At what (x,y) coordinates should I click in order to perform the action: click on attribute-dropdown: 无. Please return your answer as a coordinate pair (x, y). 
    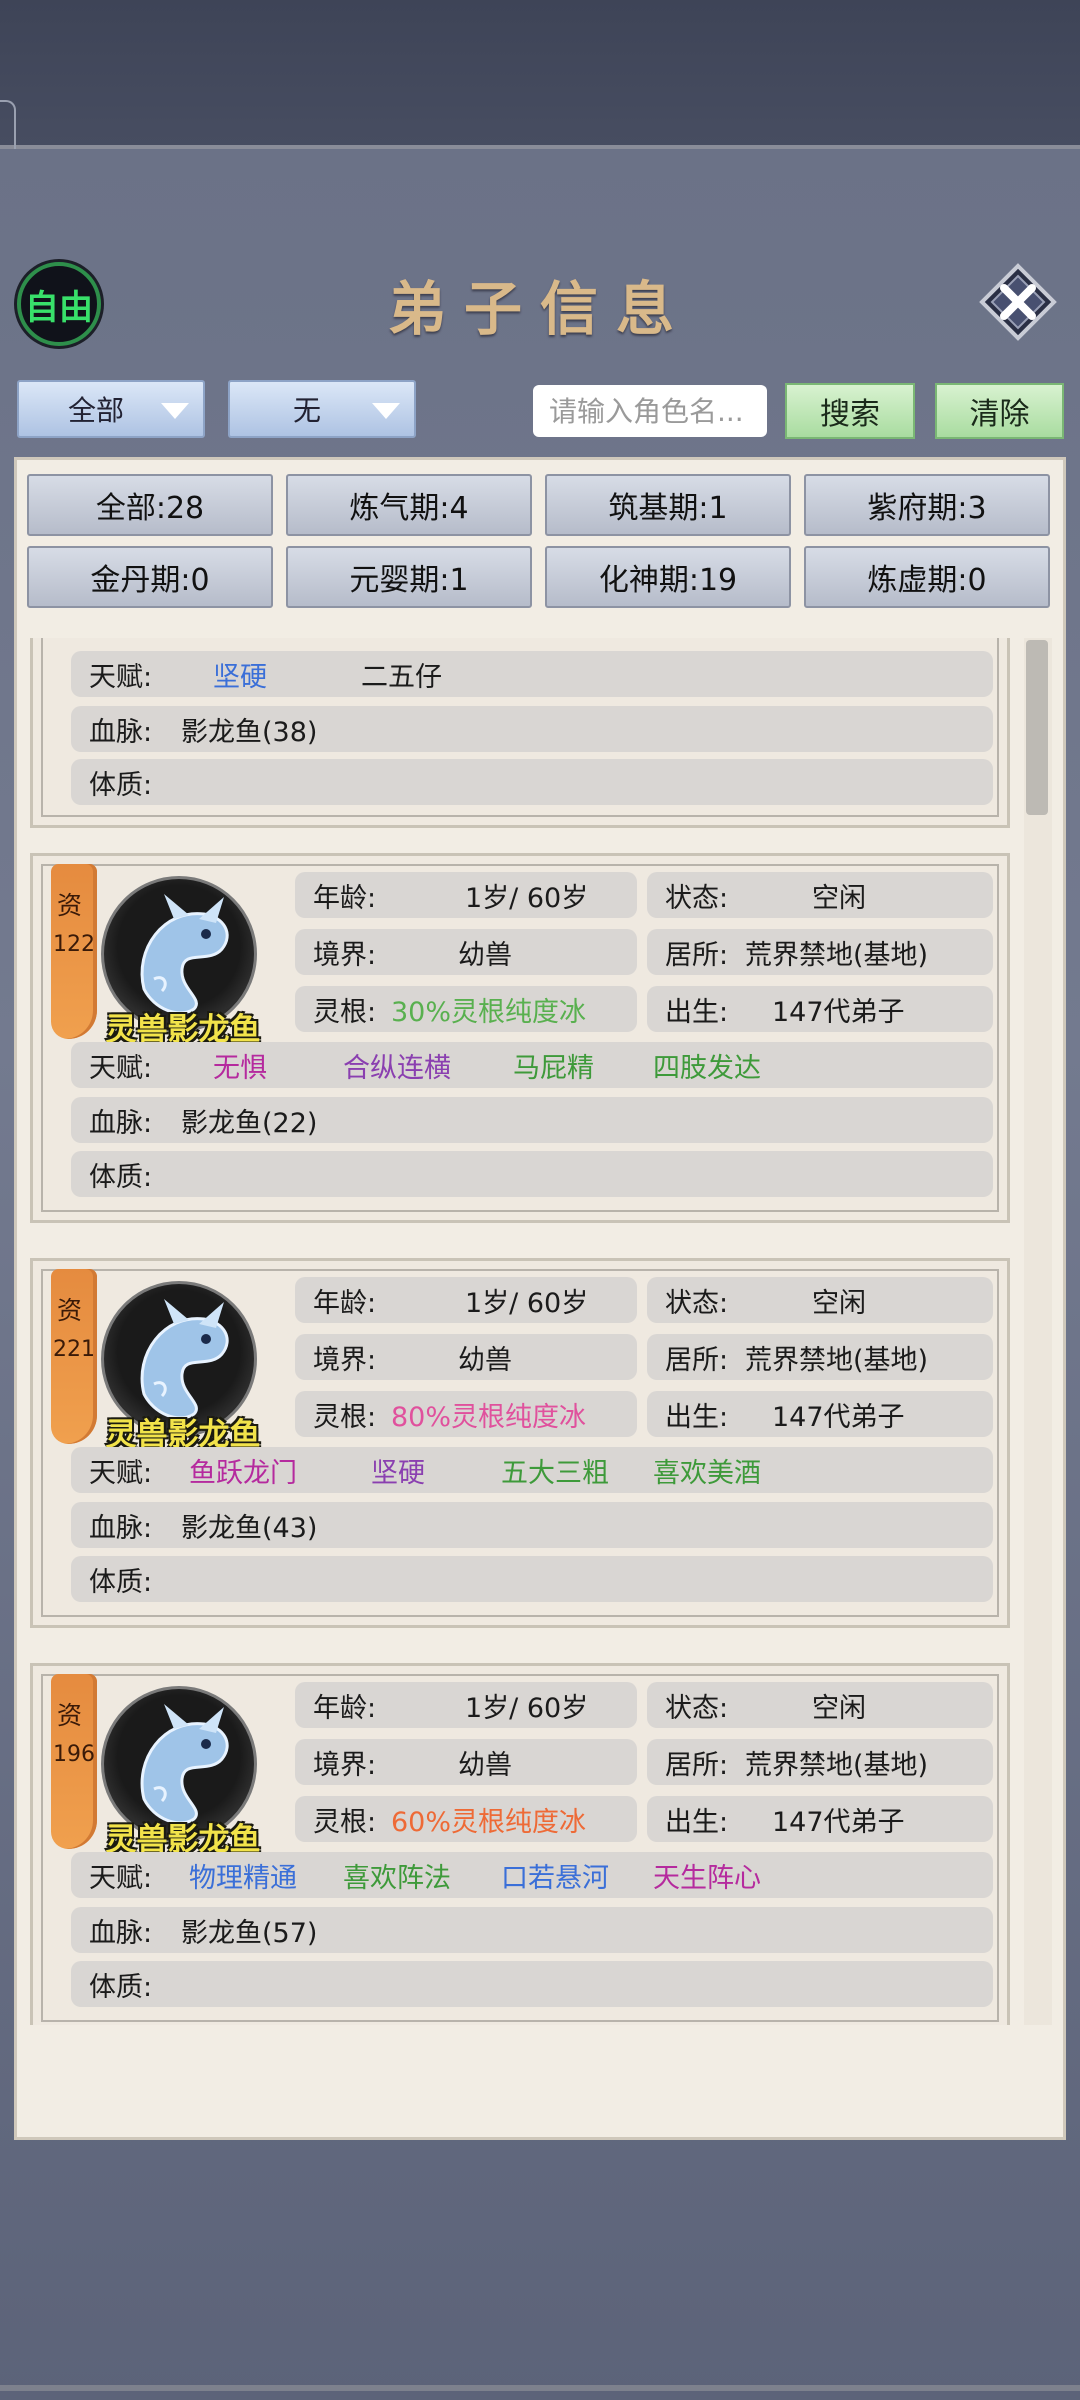
    Looking at the image, I should click on (322, 409).